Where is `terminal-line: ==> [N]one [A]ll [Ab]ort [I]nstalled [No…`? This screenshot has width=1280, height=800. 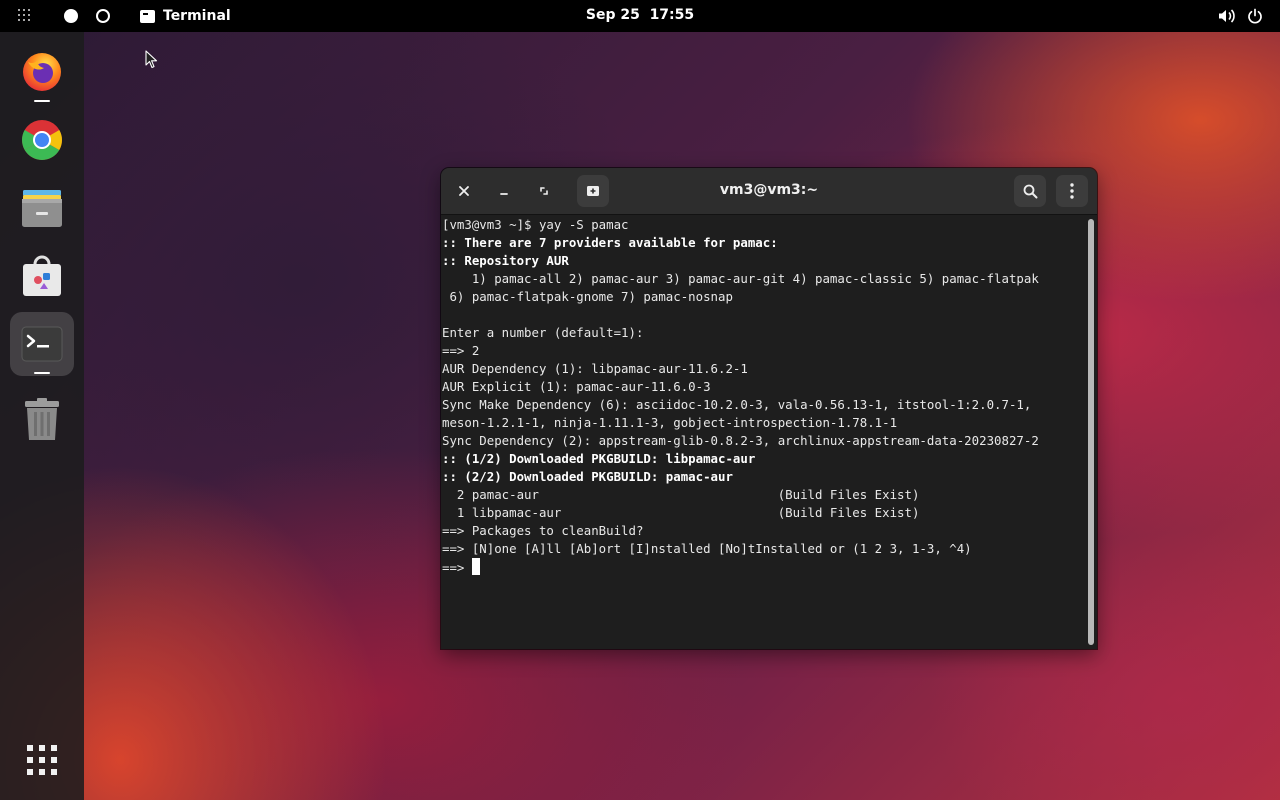 terminal-line: ==> [N]one [A]ll [Ab]ort [I]nstalled [No… is located at coordinates (707, 548).